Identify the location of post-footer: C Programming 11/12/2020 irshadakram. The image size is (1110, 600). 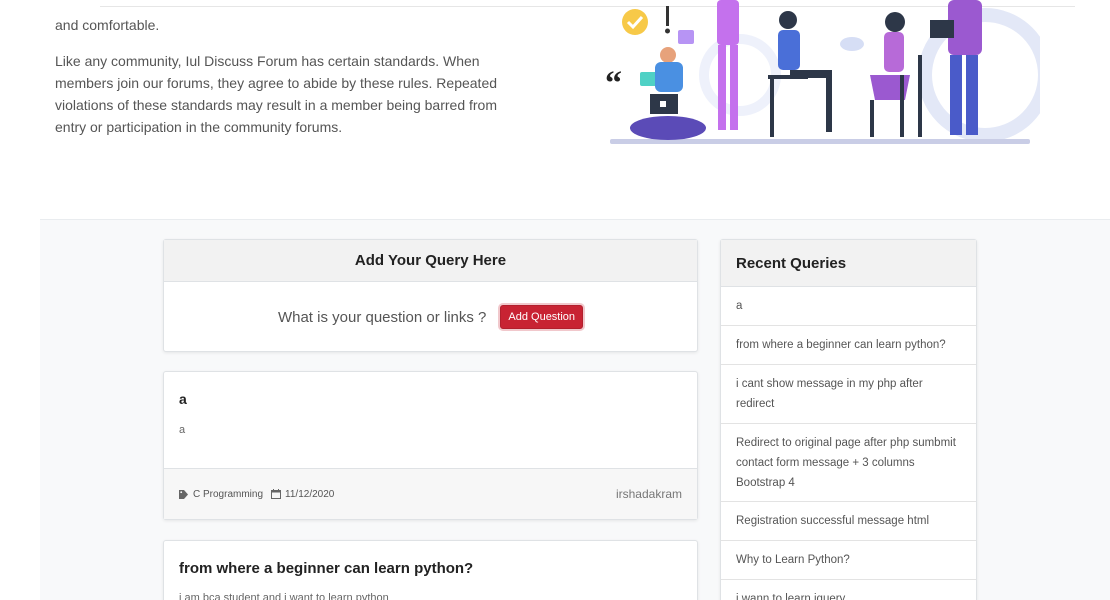
(430, 493).